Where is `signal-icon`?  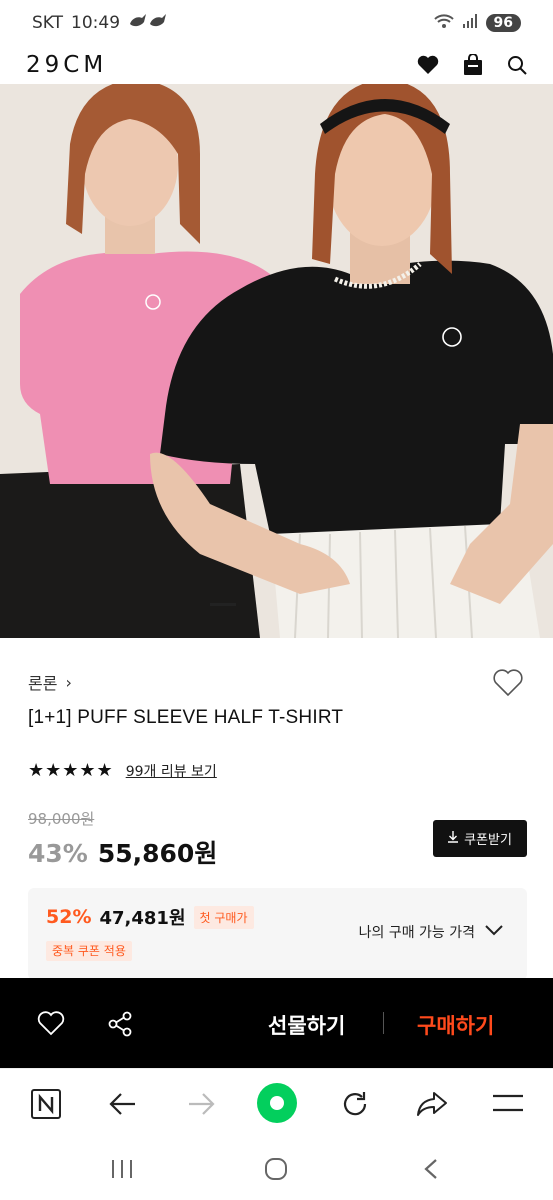
signal-icon is located at coordinates (470, 23).